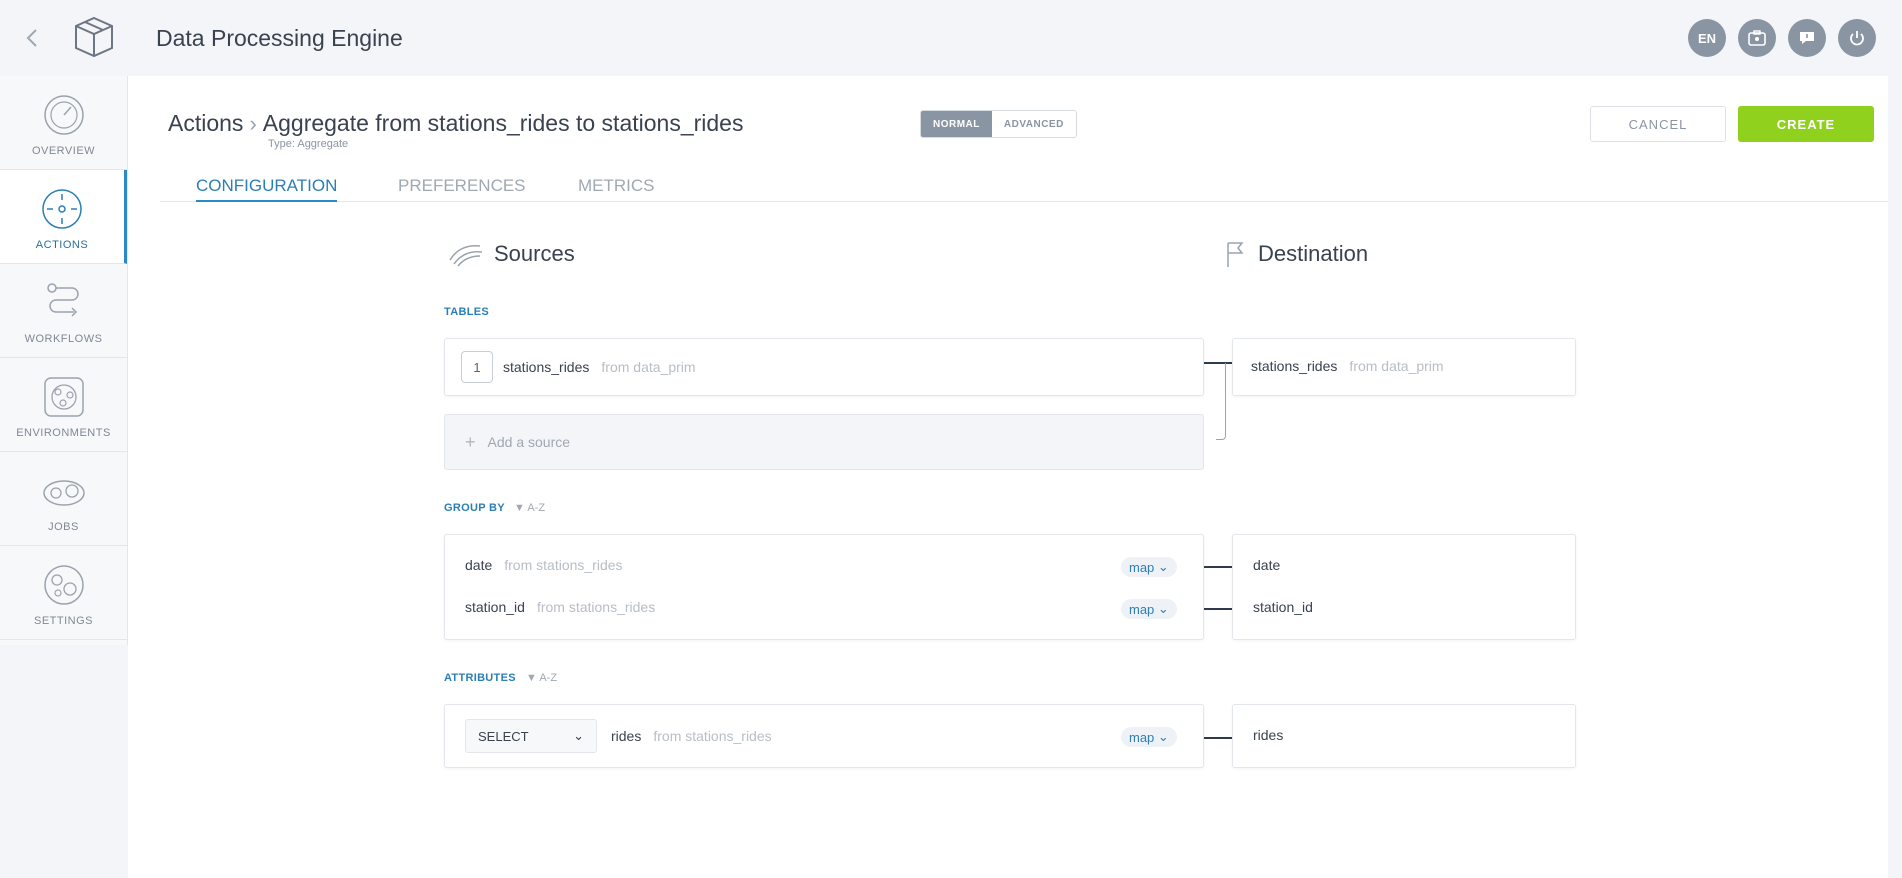 This screenshot has width=1902, height=878. I want to click on sidebar-item-label: WORKFLOWS, so click(63, 339).